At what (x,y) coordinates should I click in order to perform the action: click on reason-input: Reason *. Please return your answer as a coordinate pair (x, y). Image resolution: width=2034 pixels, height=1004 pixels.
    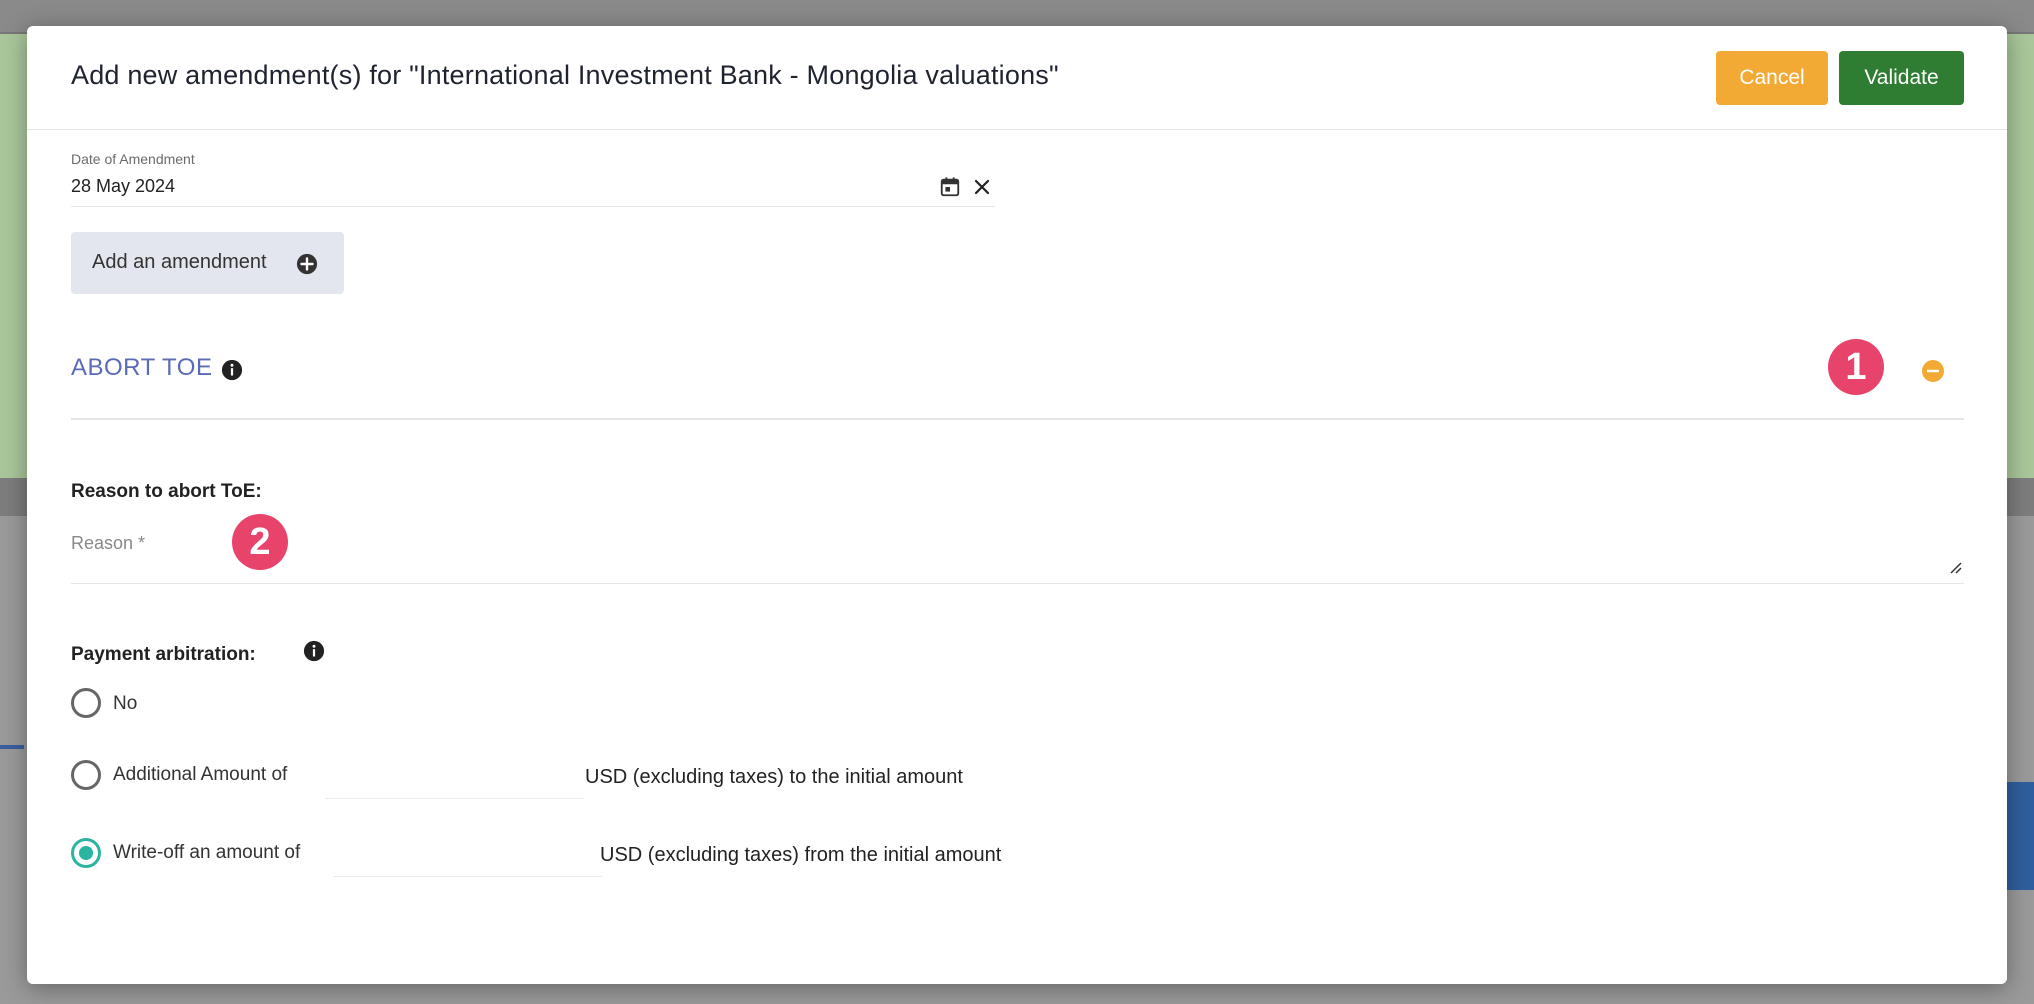
    Looking at the image, I should click on (108, 543).